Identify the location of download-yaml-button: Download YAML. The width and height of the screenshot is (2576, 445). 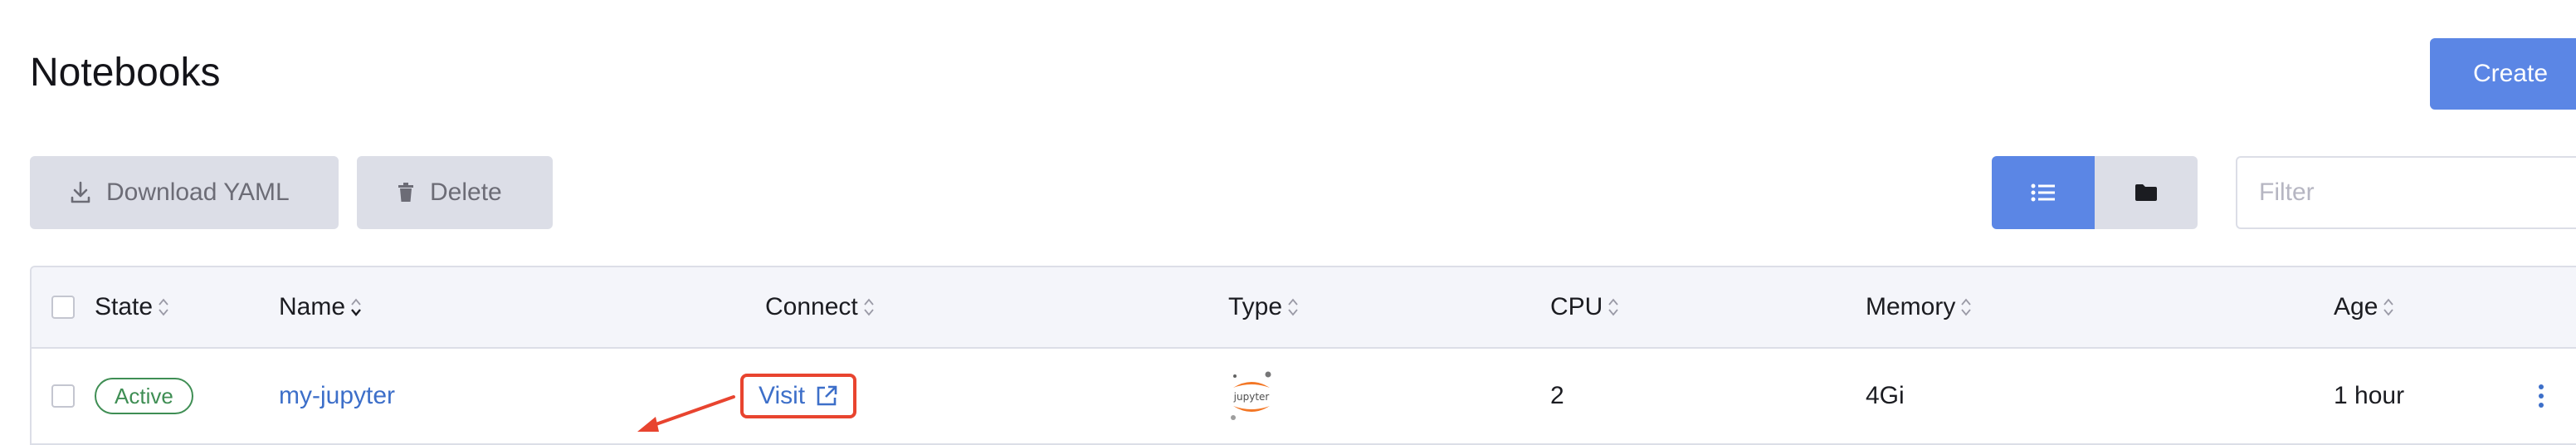
(185, 192).